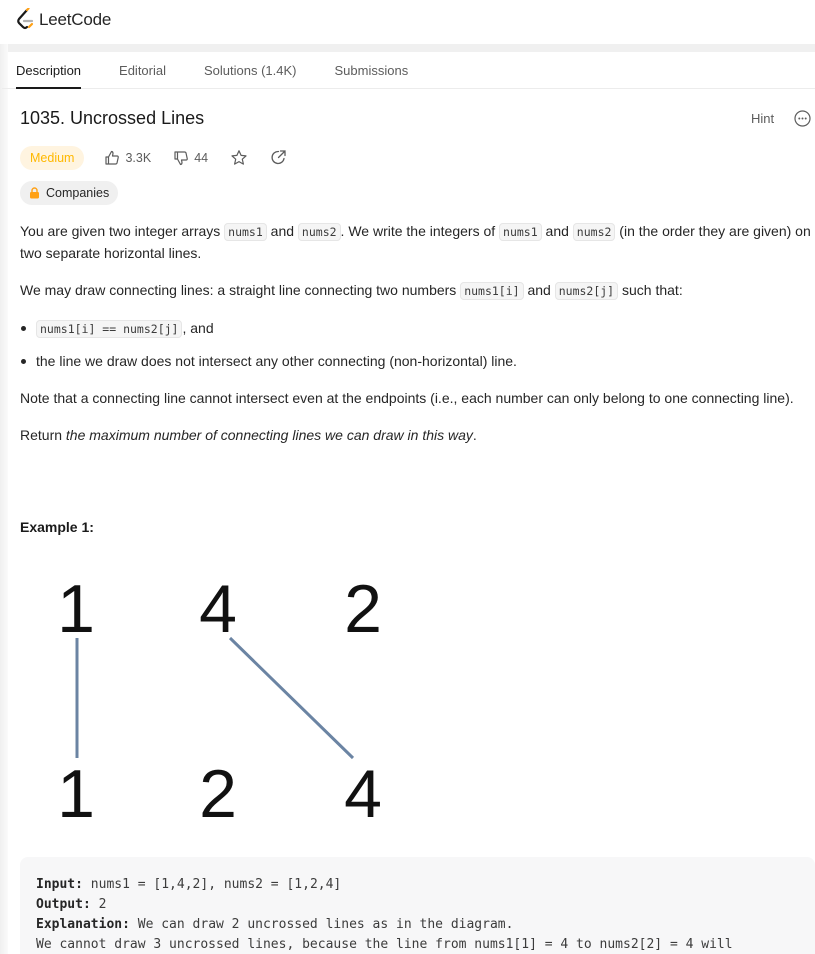  Describe the element at coordinates (34, 193) in the screenshot. I see `lock-icon` at that location.